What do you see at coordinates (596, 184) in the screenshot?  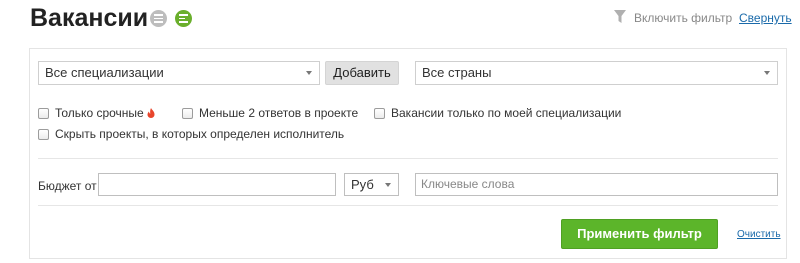 I see `keywords-input: Ключевые слова` at bounding box center [596, 184].